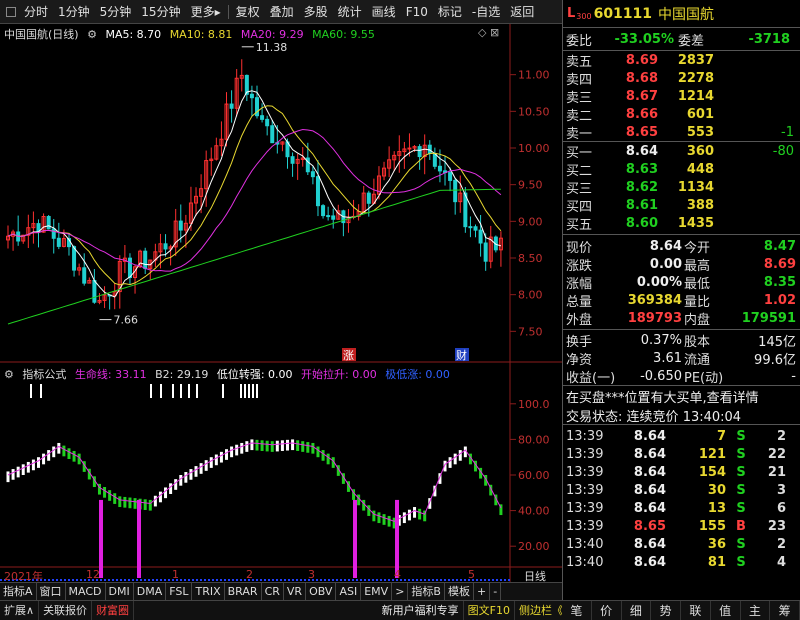  What do you see at coordinates (776, 454) in the screenshot?
I see `tick-count: 22` at bounding box center [776, 454].